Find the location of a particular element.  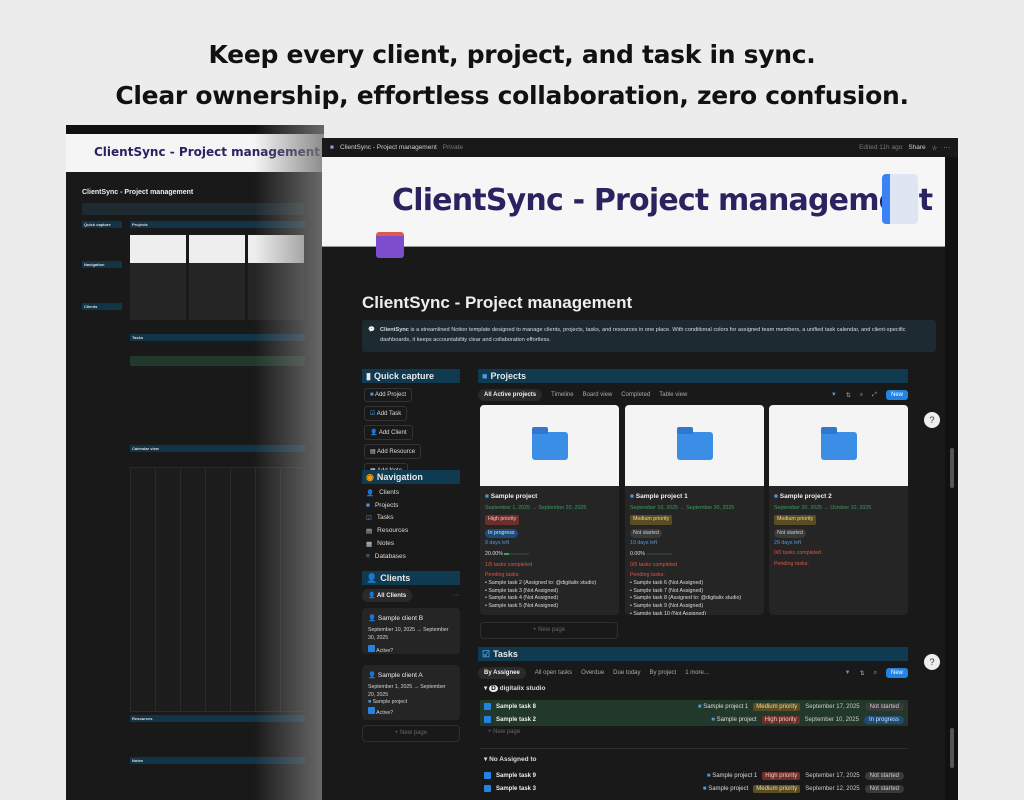

pending-task: • Sample task 5 (Not Assigned) is located at coordinates (522, 606).